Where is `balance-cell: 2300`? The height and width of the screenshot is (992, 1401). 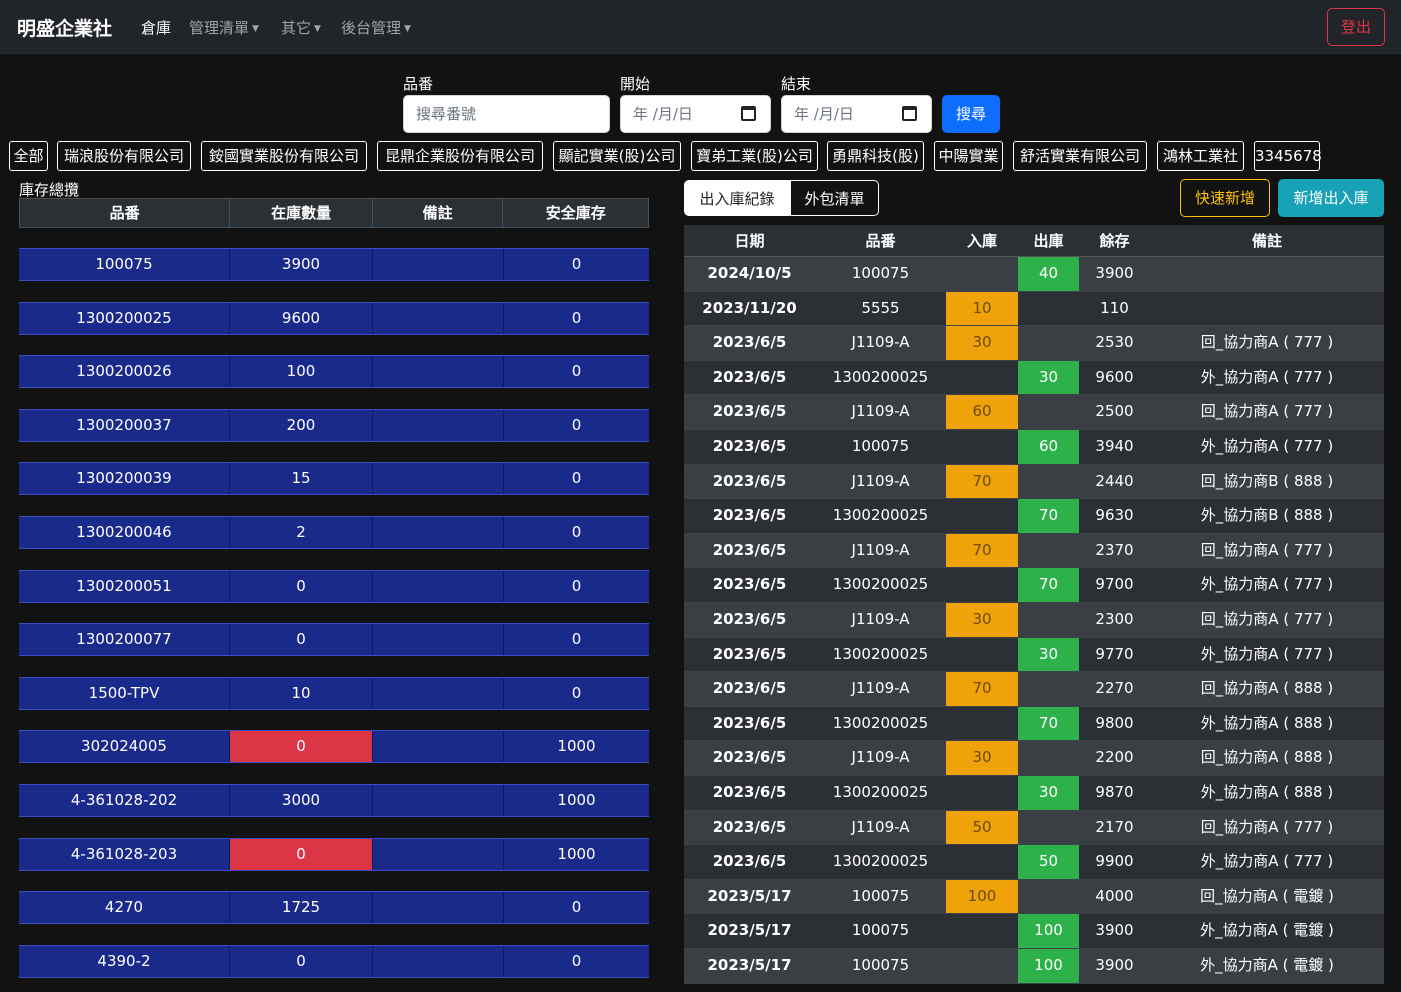 balance-cell: 2300 is located at coordinates (1114, 619).